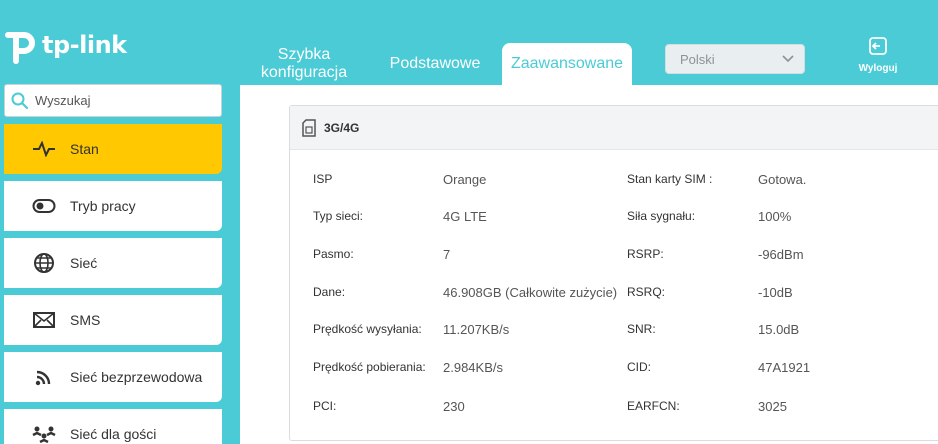 The width and height of the screenshot is (938, 444). Describe the element at coordinates (85, 320) in the screenshot. I see `sidebar-item-label: SMS` at that location.